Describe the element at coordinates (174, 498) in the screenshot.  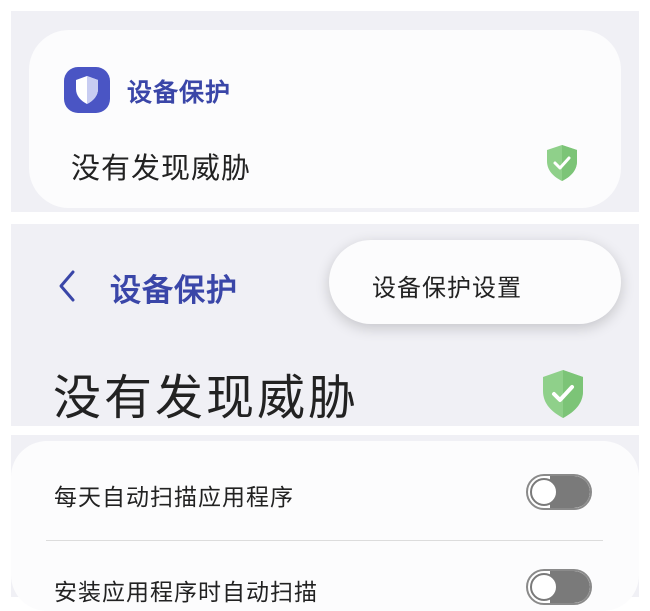
I see `setting-label-daily-scan: 每天自动扫描应用程序` at that location.